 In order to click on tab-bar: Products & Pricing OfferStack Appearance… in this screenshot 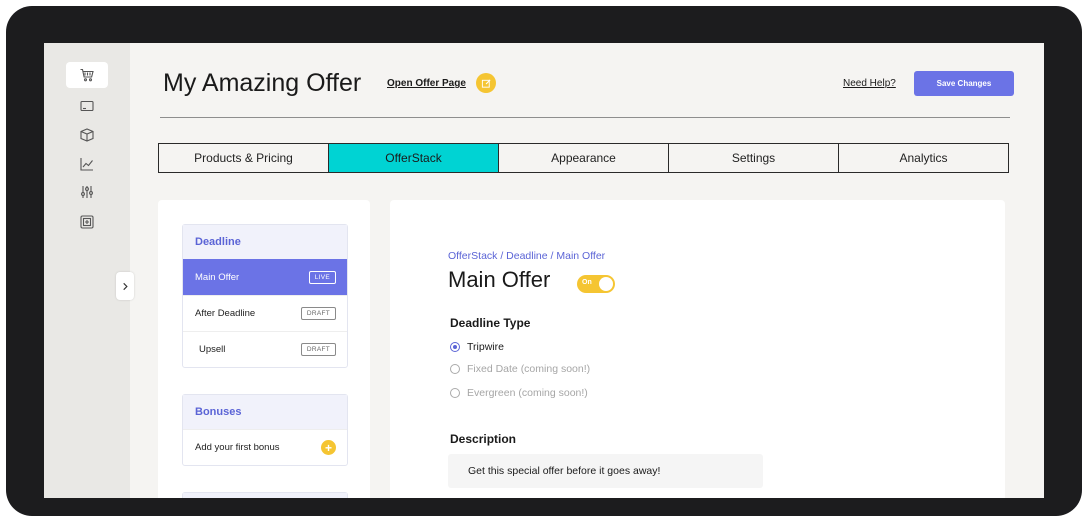, I will do `click(583, 158)`.